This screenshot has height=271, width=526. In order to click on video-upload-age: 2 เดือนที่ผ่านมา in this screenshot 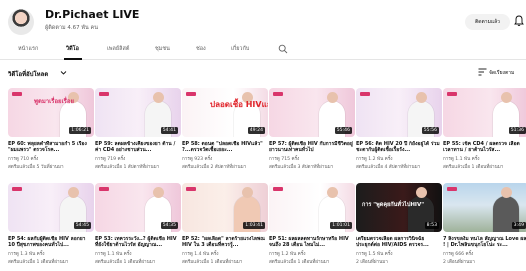, I will do `click(372, 262)`.